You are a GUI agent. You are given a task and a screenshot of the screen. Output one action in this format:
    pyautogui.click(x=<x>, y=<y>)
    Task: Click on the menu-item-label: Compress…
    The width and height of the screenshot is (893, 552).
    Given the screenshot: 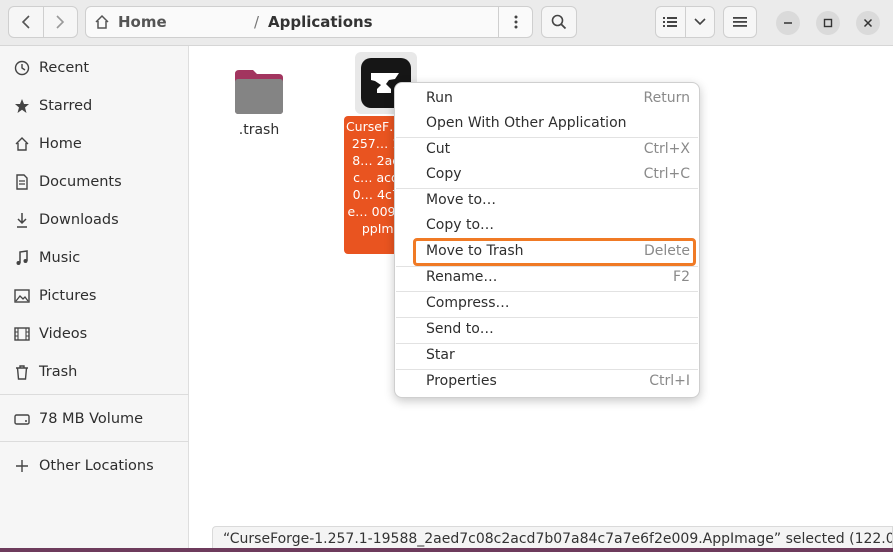 What is the action you would take?
    pyautogui.click(x=468, y=303)
    